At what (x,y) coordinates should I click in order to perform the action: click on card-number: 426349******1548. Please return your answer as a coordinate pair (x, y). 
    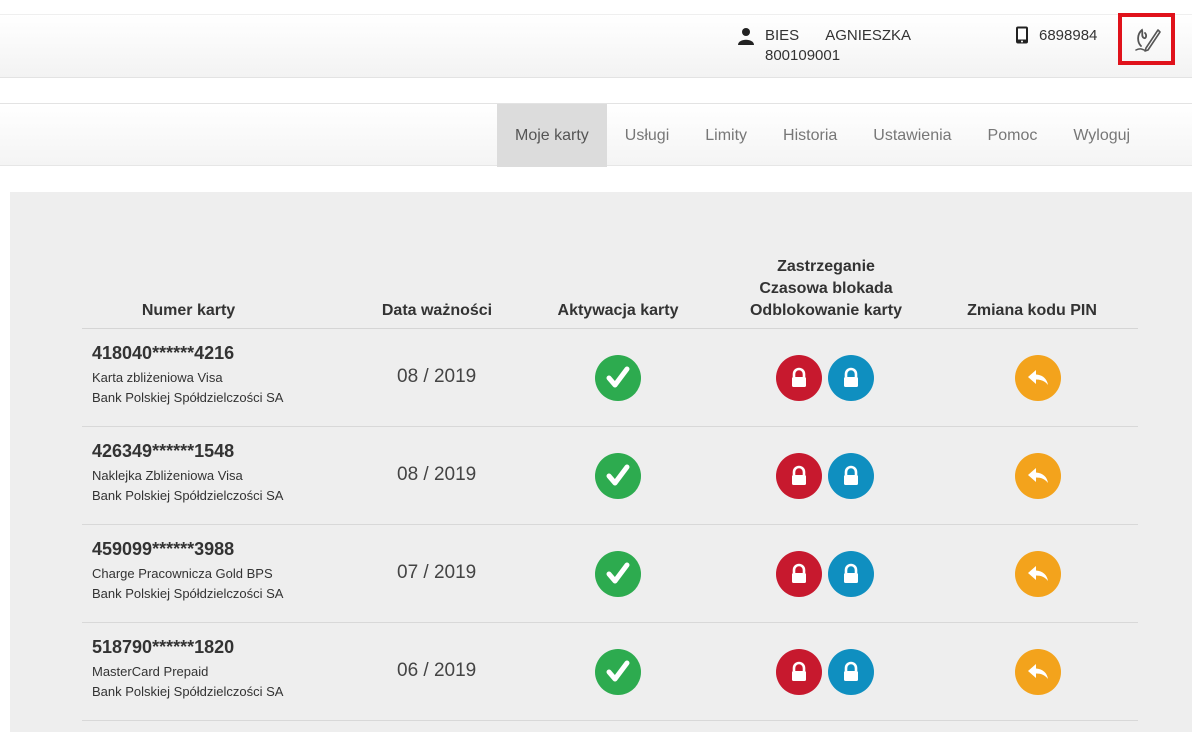
    Looking at the image, I should click on (163, 451).